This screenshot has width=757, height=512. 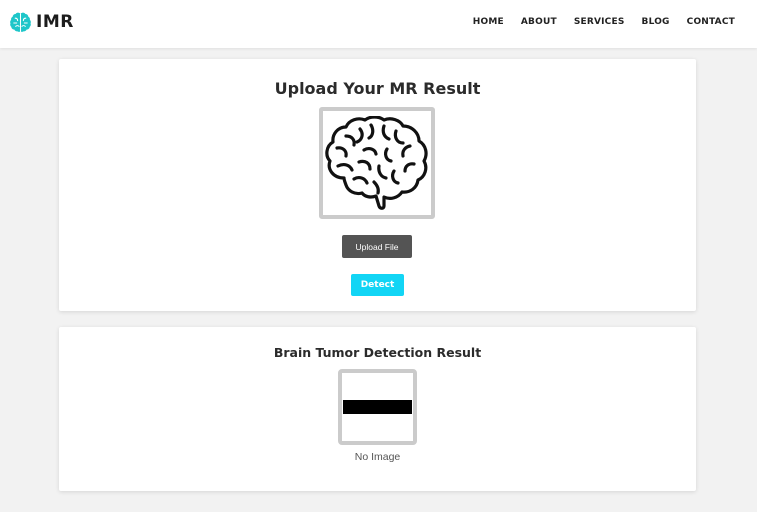 I want to click on brain-outline-icon, so click(x=376, y=163).